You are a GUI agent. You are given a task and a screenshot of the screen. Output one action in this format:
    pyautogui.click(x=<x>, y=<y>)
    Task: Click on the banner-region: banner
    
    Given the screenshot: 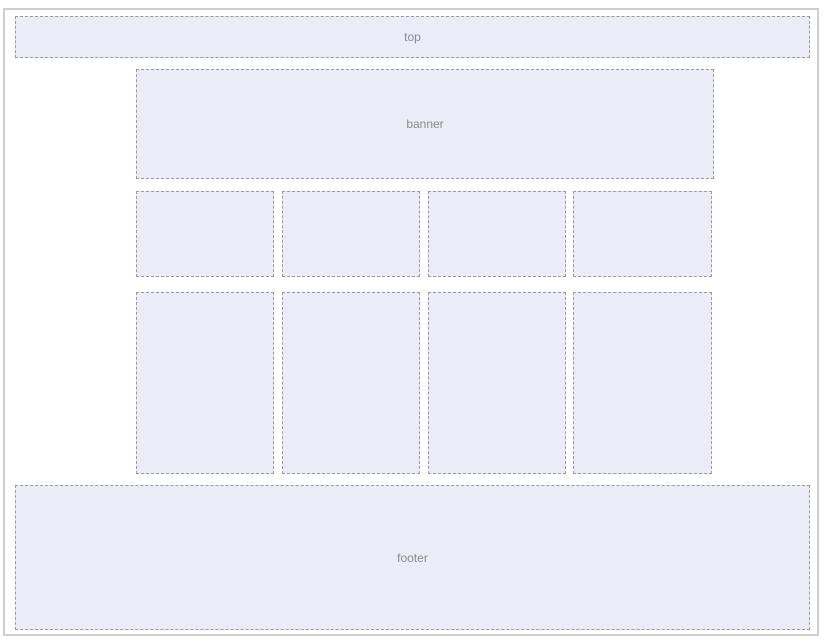 What is the action you would take?
    pyautogui.click(x=425, y=124)
    